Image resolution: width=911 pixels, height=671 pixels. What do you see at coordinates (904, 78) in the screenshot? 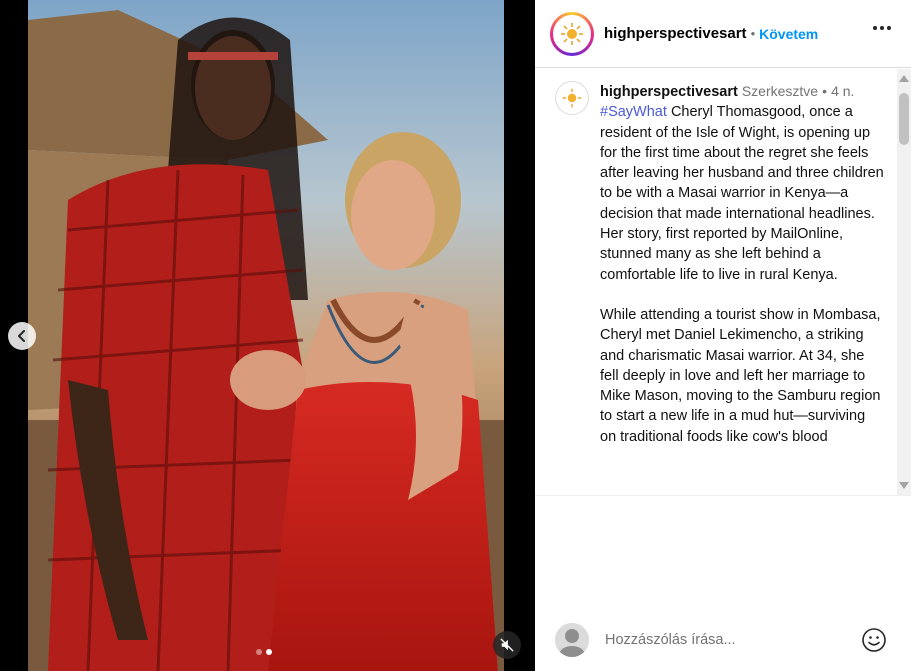
I see `scroll-up-arrow-icon` at bounding box center [904, 78].